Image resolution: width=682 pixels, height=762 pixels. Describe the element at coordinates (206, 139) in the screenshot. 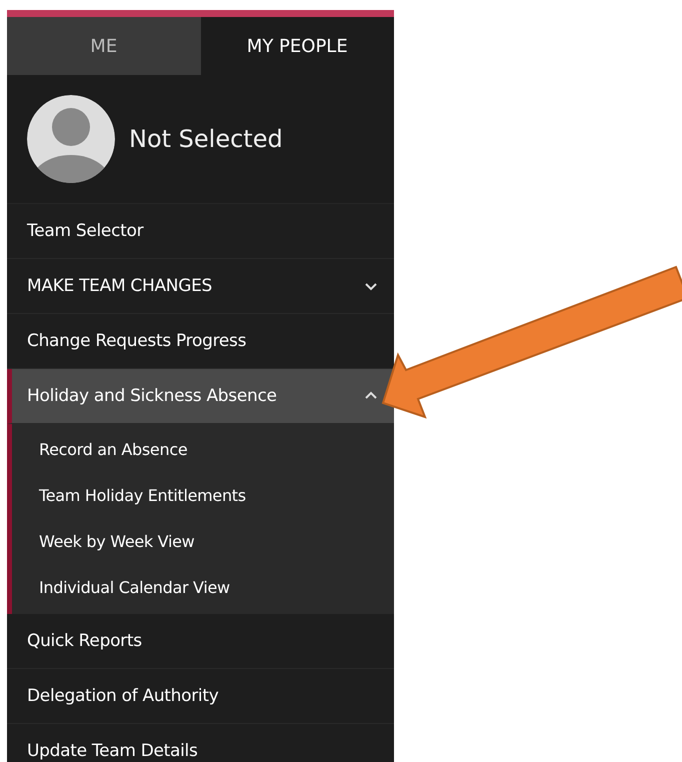

I see `profile-name: Not Selected` at that location.